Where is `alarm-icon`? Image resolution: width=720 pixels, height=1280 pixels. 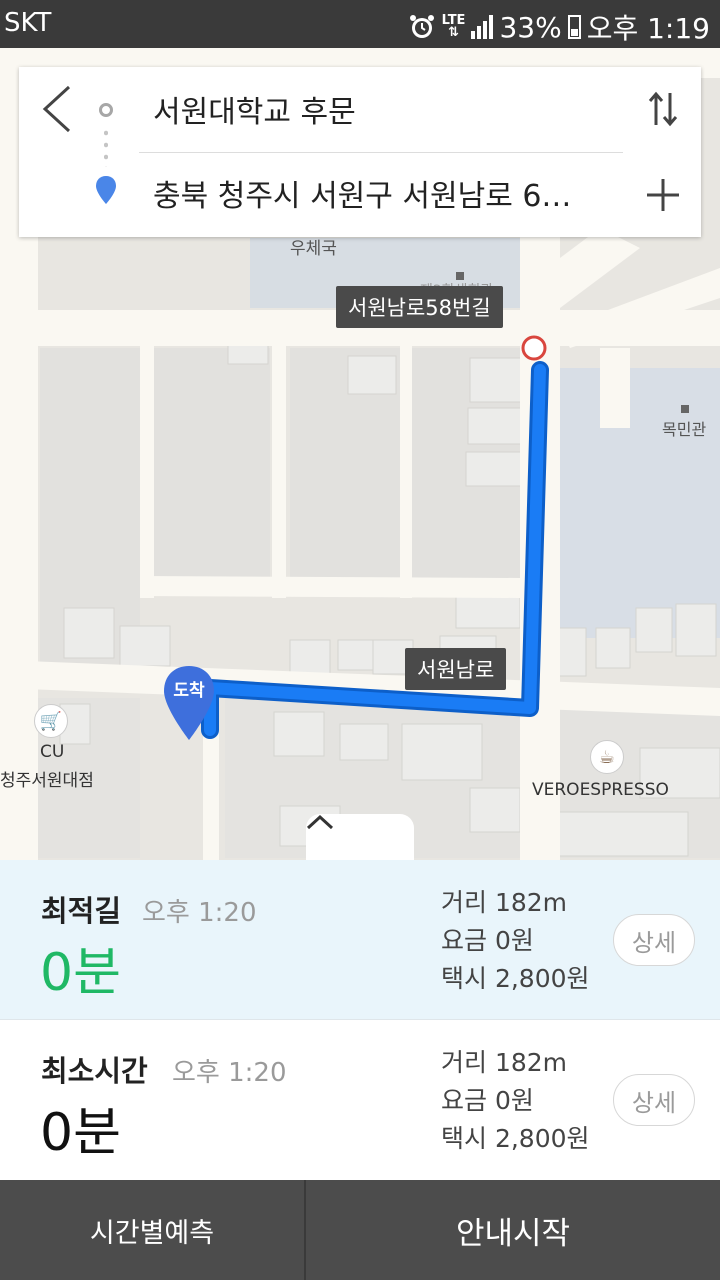
alarm-icon is located at coordinates (421, 26).